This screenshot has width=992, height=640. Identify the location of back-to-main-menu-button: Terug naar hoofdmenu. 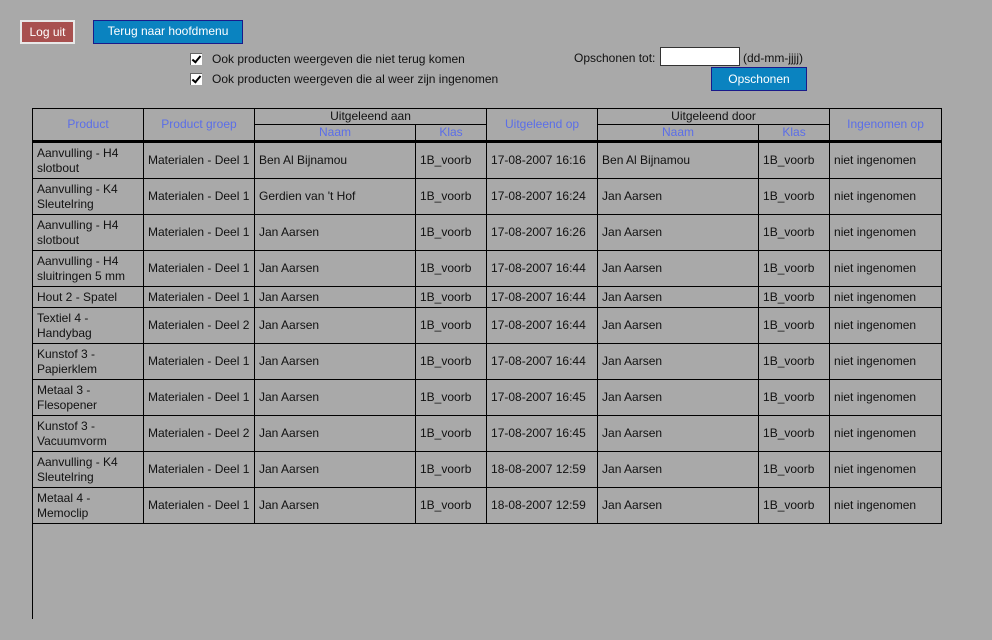
(168, 32).